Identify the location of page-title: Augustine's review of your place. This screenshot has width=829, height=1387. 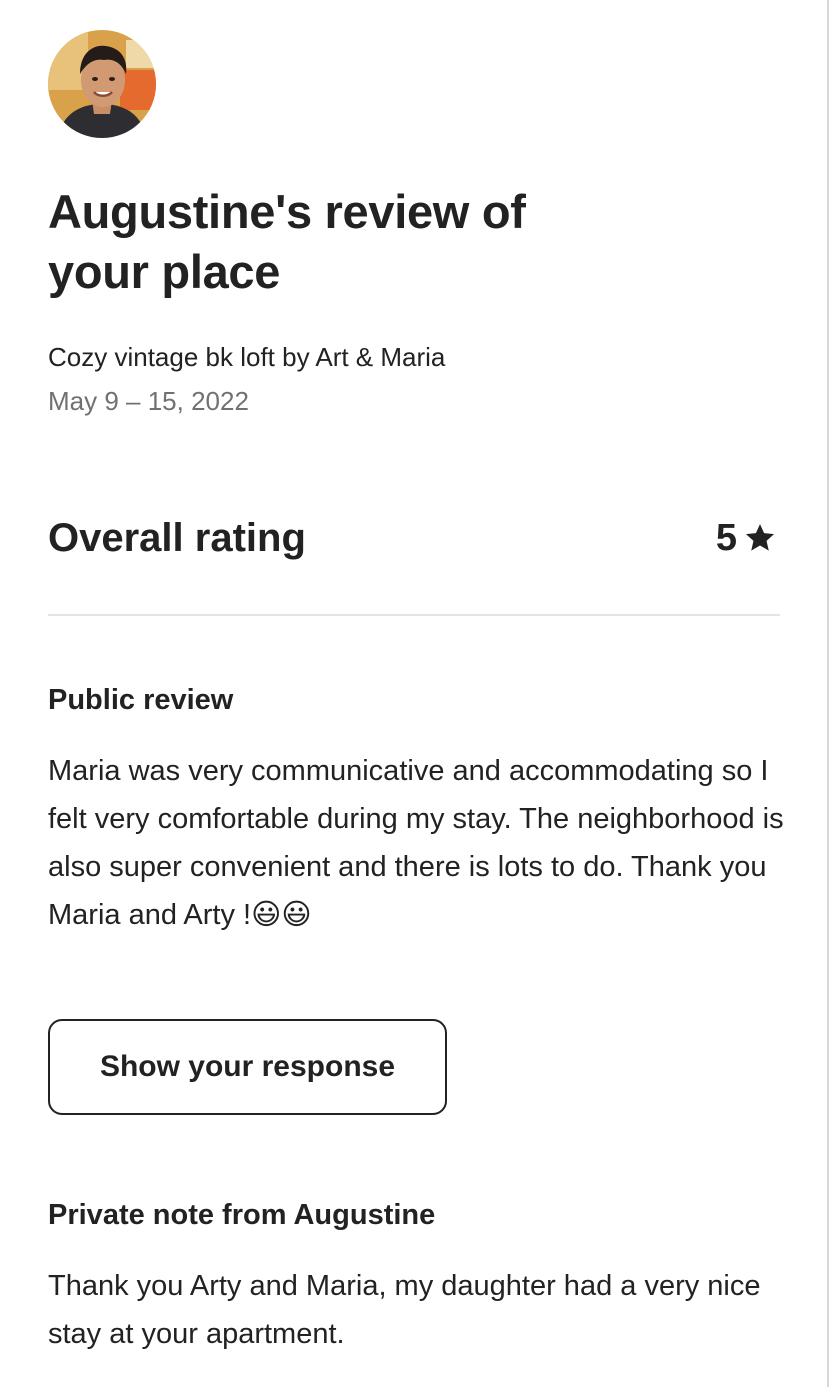
(368, 242).